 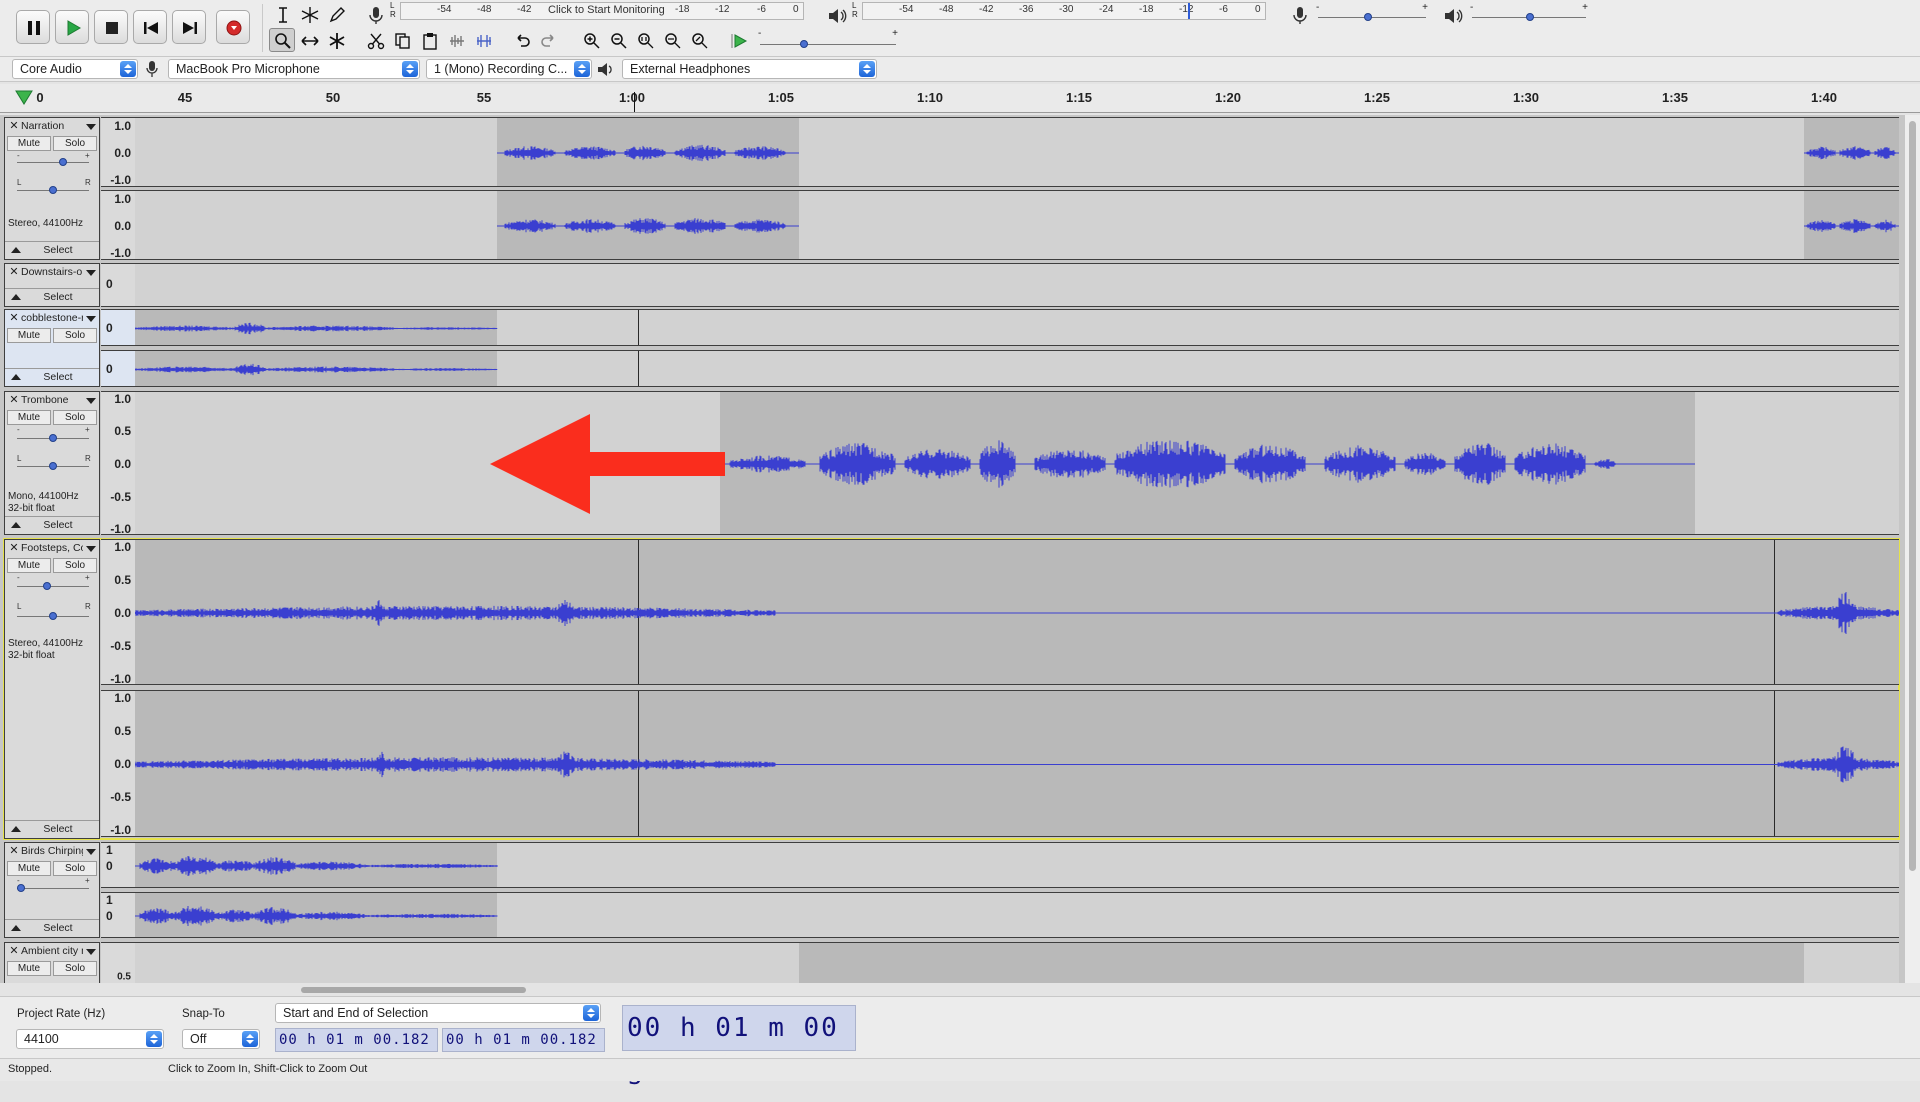 I want to click on zoom-in-button, so click(x=591, y=40).